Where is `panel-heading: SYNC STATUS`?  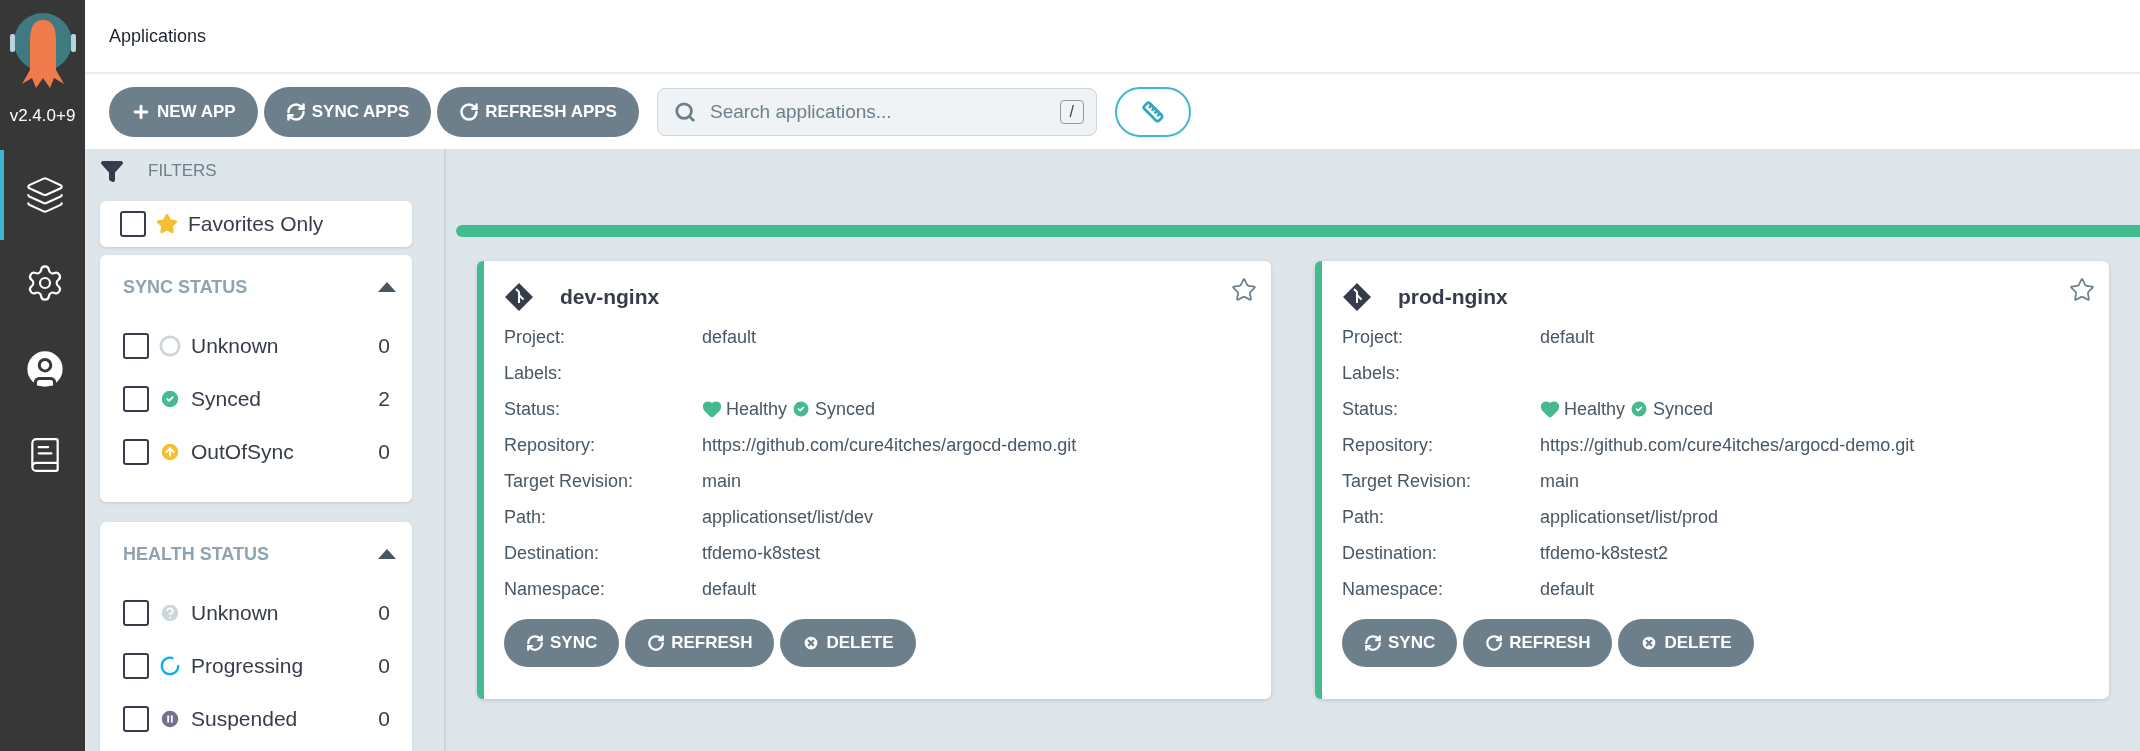 panel-heading: SYNC STATUS is located at coordinates (185, 287).